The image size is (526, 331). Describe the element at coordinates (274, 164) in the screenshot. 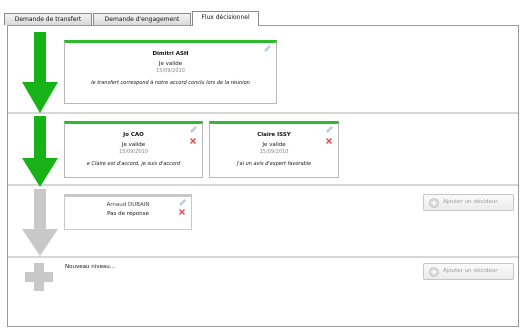

I see `decision-comment: j'ai un avis d'expert favorable` at that location.